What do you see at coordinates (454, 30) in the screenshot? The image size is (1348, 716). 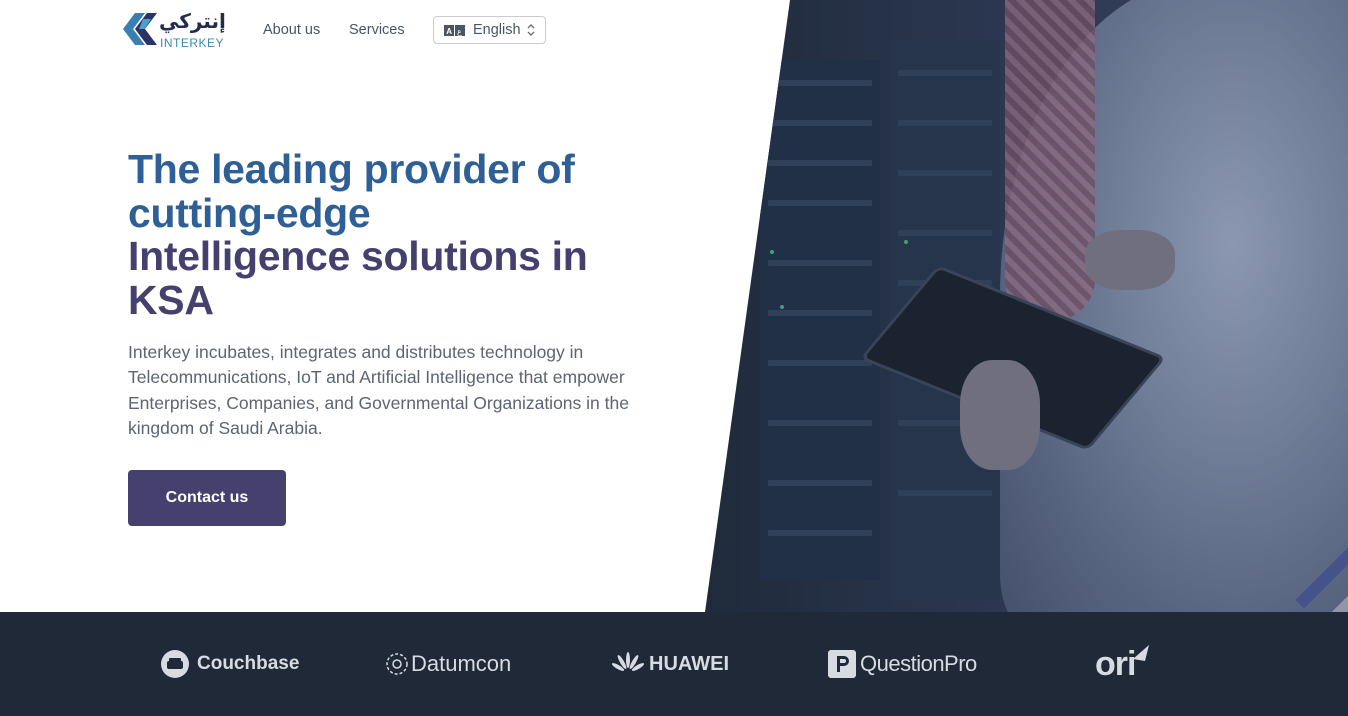 I see `translate-icon: A ع` at bounding box center [454, 30].